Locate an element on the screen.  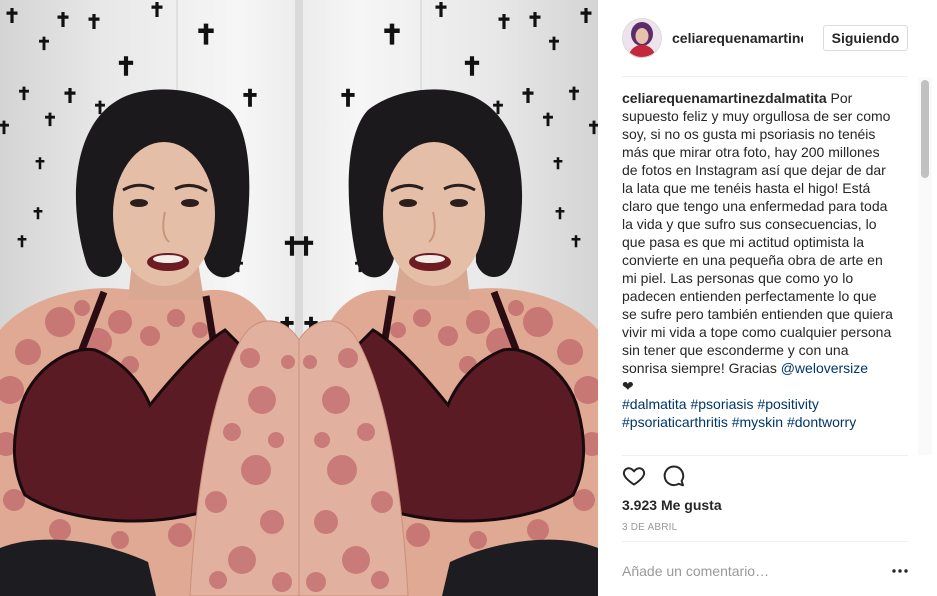
comments-scrollbar is located at coordinates (925, 266).